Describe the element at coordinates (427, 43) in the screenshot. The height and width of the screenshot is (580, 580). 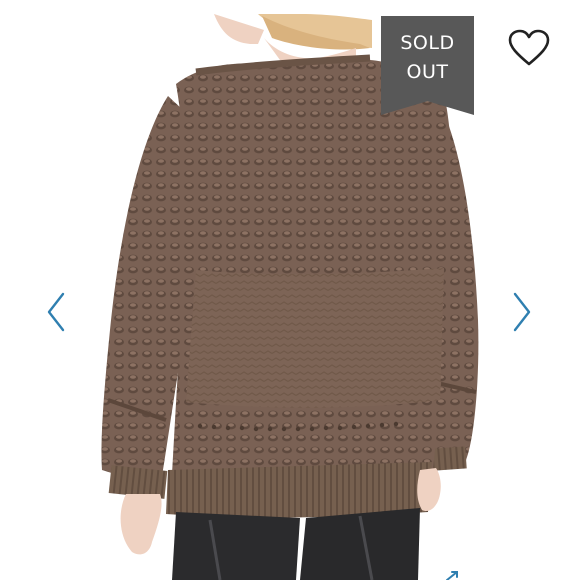
I see `sold-out-badge-line1: SOLD` at that location.